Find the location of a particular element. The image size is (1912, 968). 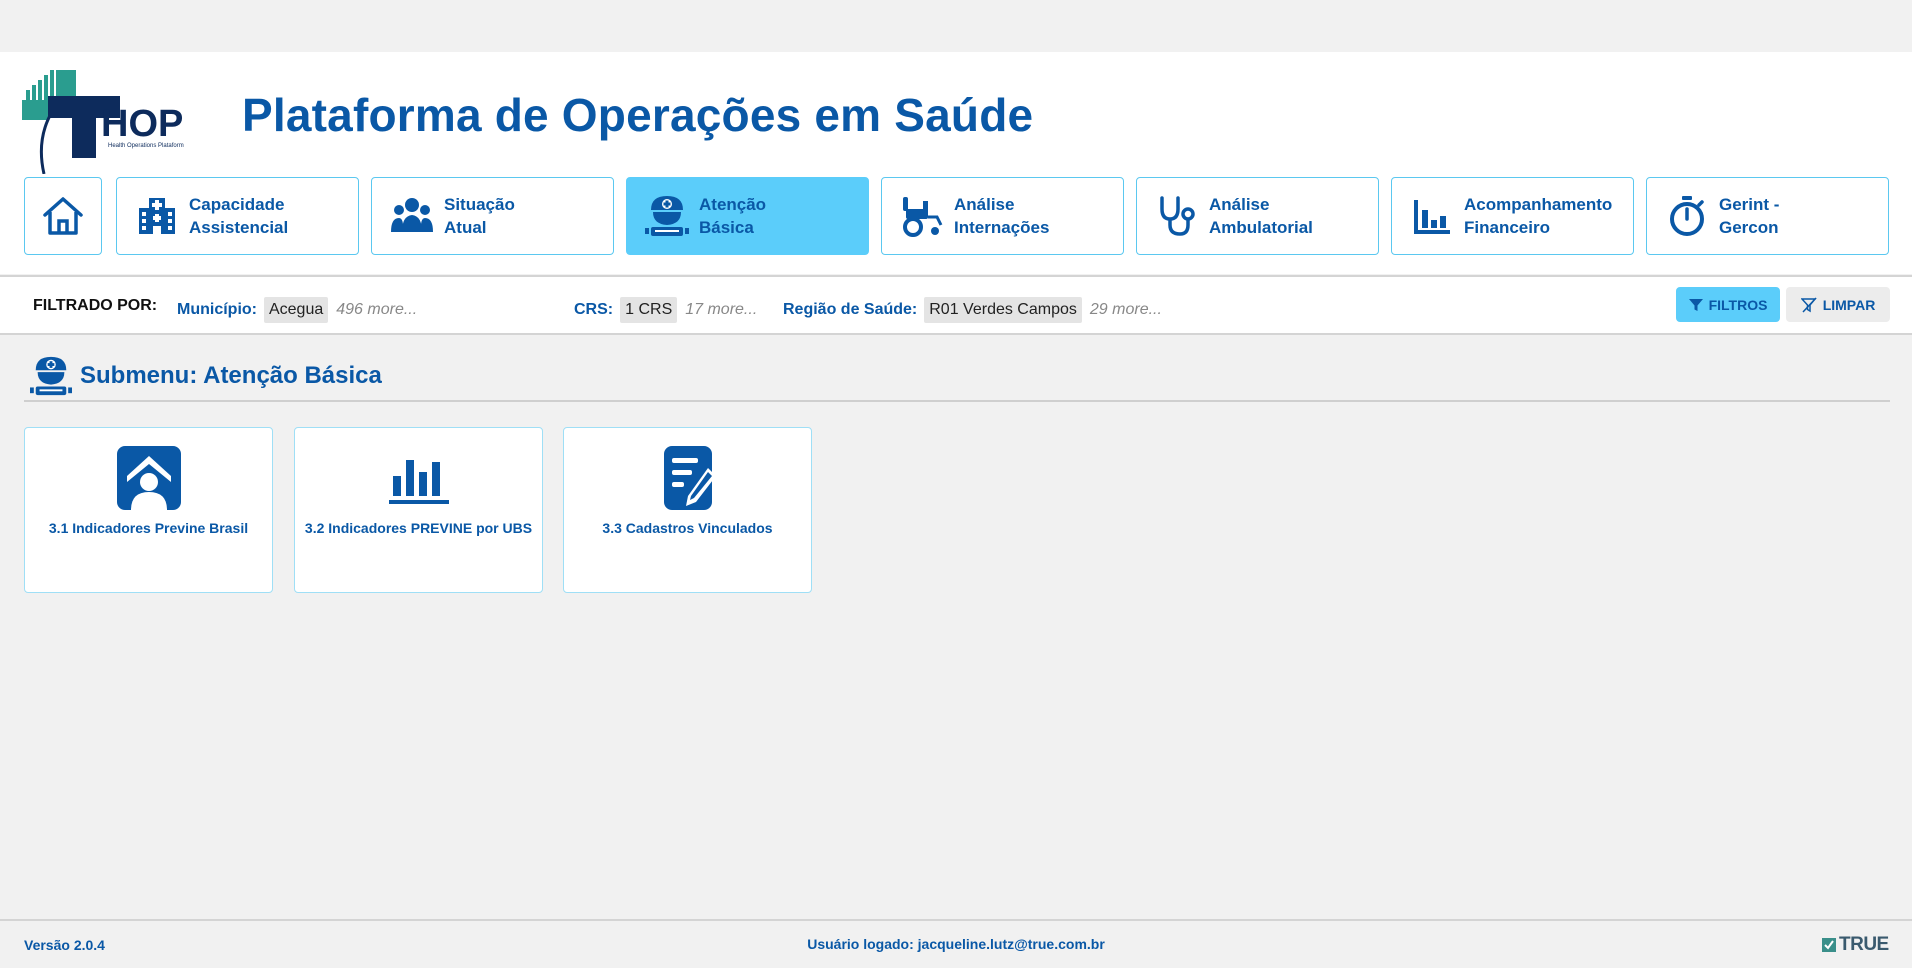

hop-logo: HOP Health Operations Plataform is located at coordinates (110, 122).